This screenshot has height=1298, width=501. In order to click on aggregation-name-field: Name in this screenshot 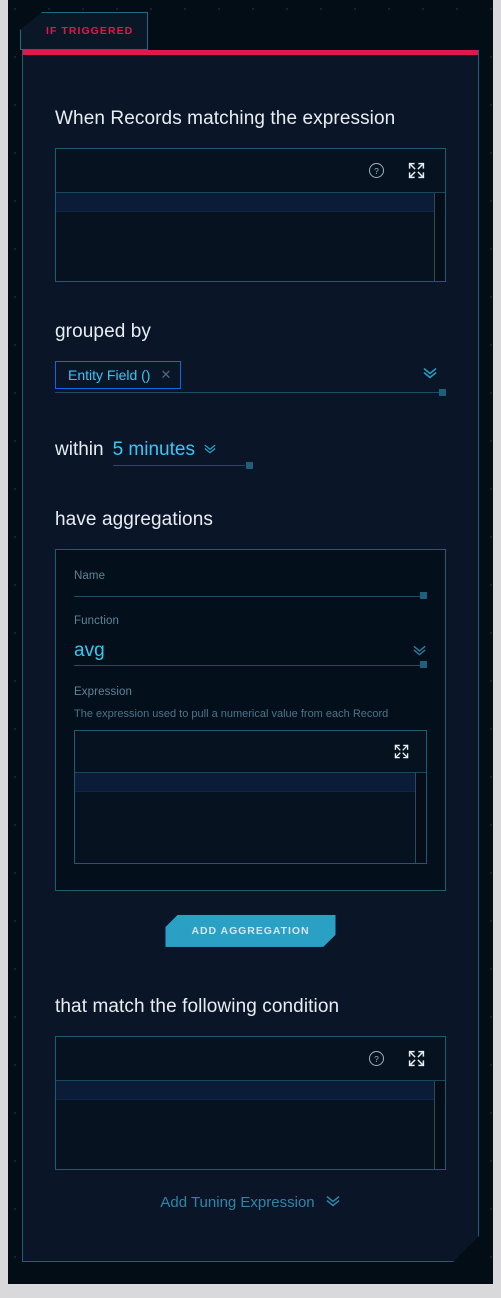, I will do `click(250, 583)`.